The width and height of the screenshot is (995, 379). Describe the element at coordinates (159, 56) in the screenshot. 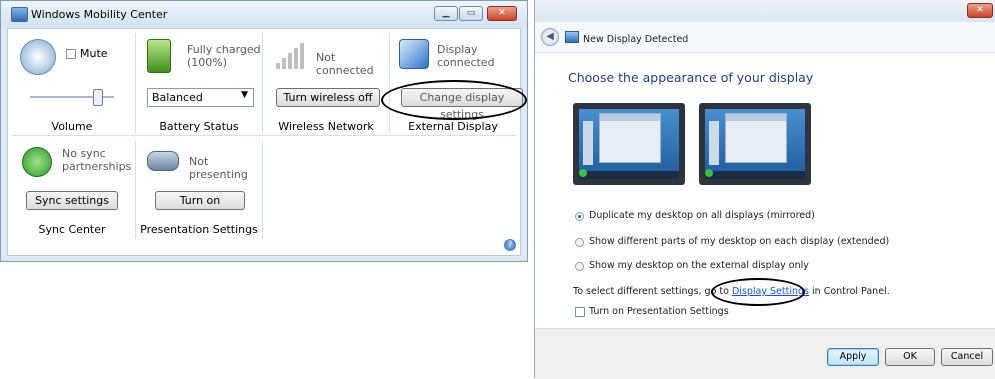

I see `battery-icon` at that location.